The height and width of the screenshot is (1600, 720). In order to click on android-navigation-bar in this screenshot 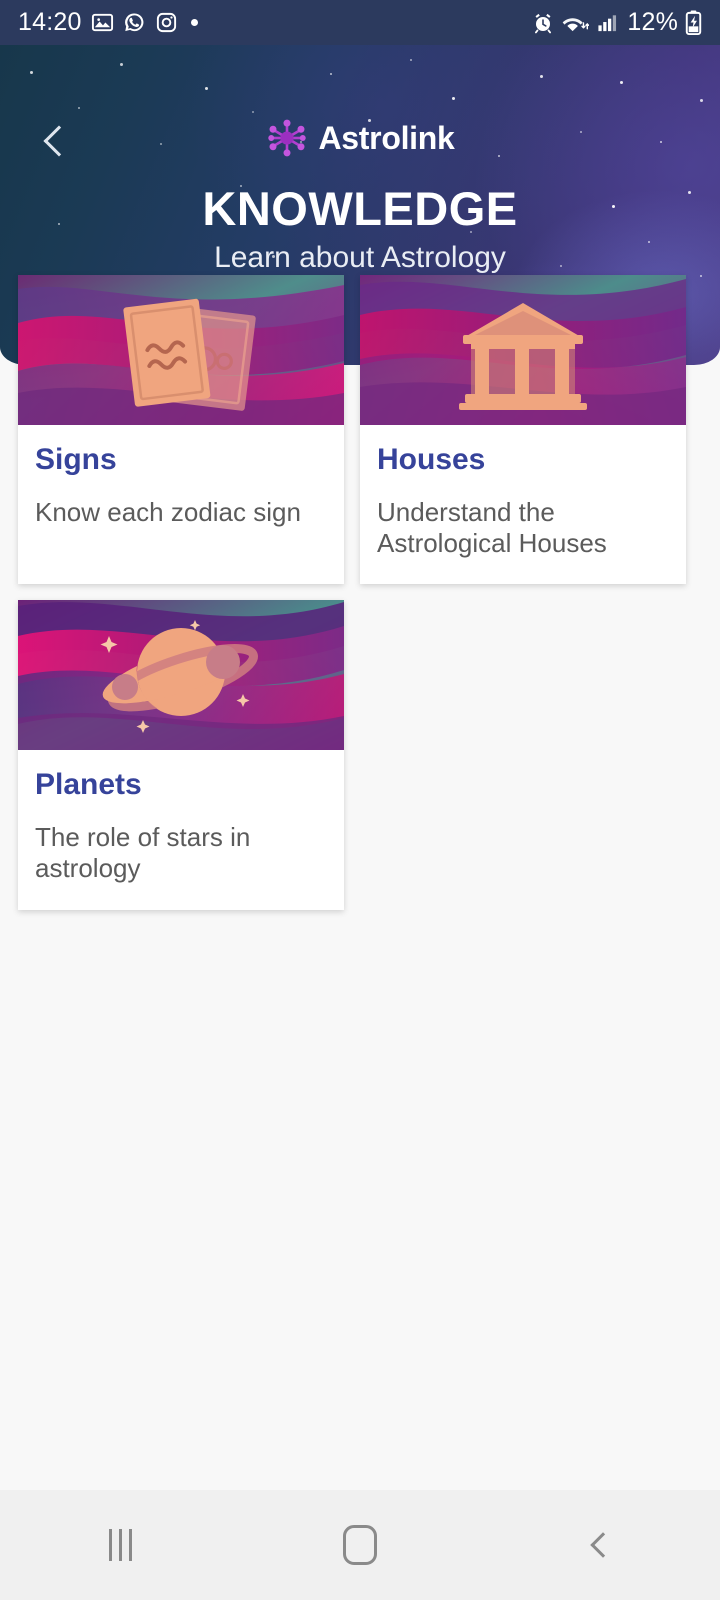, I will do `click(360, 1545)`.